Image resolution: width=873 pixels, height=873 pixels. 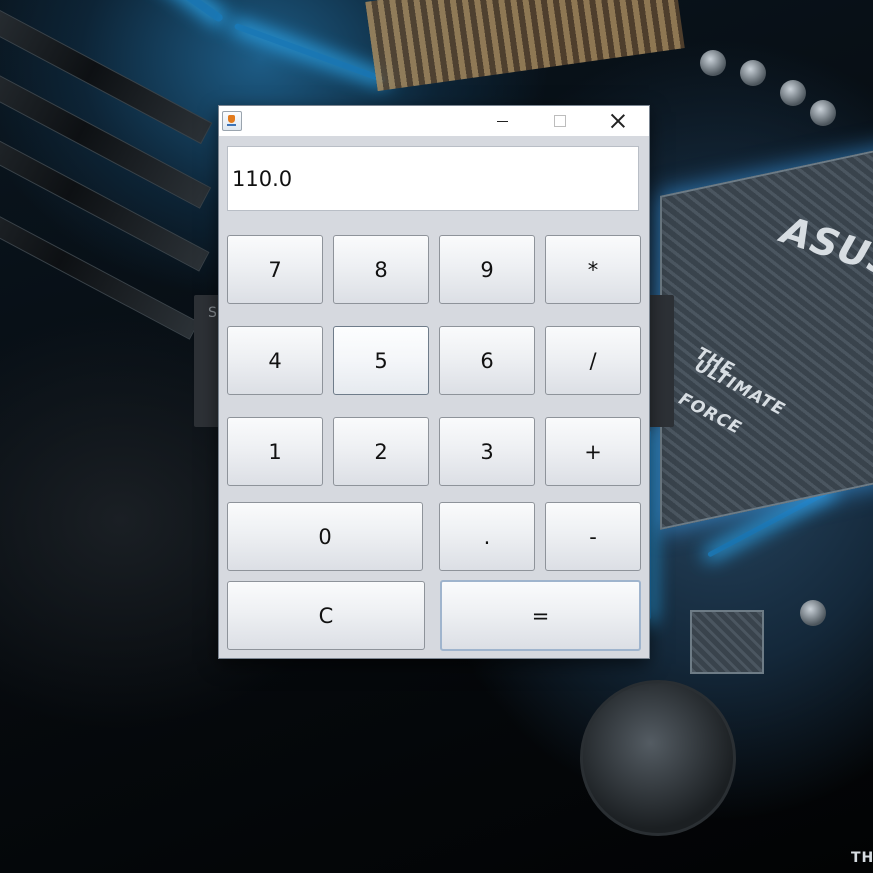 What do you see at coordinates (381, 269) in the screenshot?
I see `key-8: 8` at bounding box center [381, 269].